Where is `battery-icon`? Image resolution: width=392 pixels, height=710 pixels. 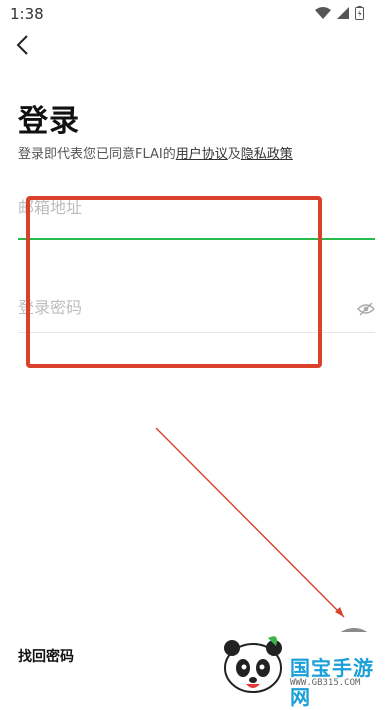 battery-icon is located at coordinates (359, 13).